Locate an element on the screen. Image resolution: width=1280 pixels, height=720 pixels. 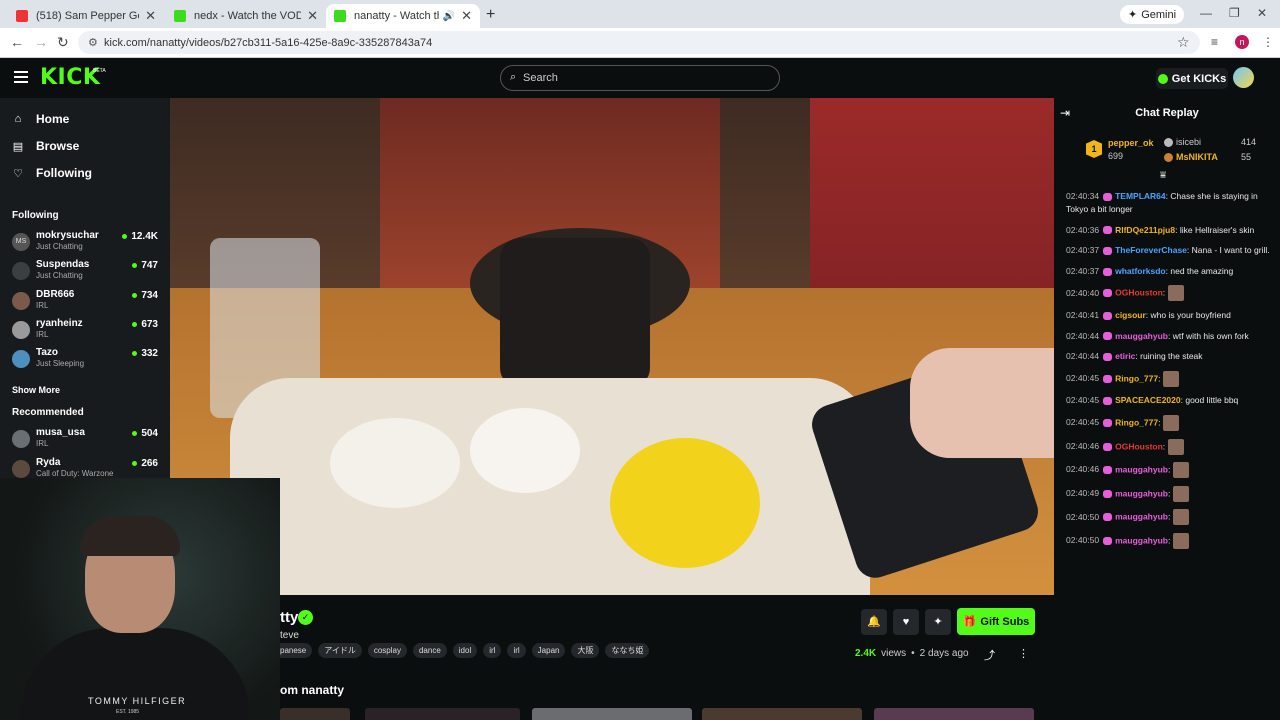
reading-list-icon: ≡ is located at coordinates (1214, 42).